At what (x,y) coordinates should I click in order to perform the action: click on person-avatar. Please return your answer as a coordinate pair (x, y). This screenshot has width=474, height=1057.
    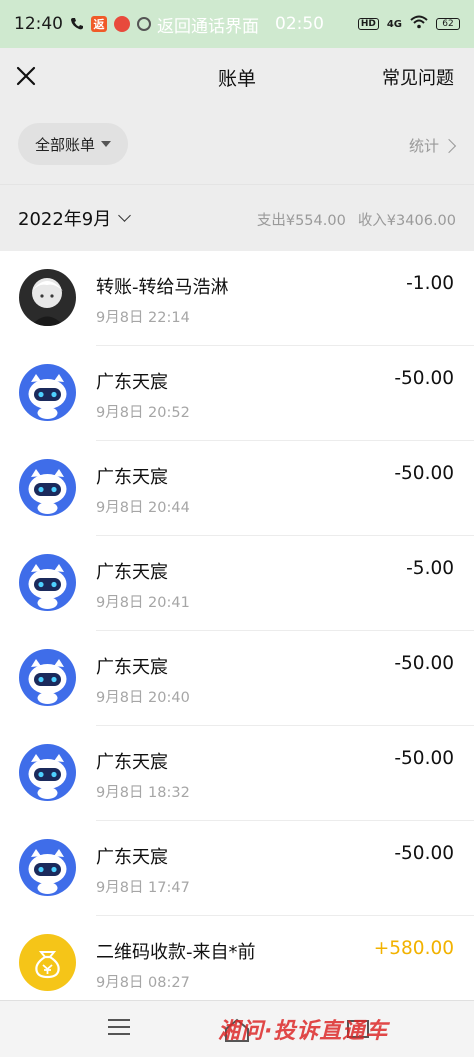
    Looking at the image, I should click on (47, 297).